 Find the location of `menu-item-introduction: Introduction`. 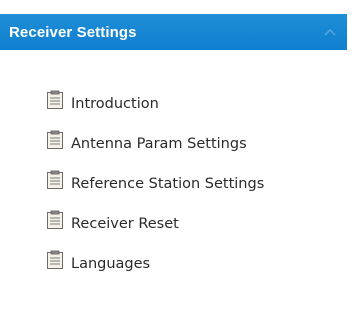

menu-item-introduction: Introduction is located at coordinates (155, 104).